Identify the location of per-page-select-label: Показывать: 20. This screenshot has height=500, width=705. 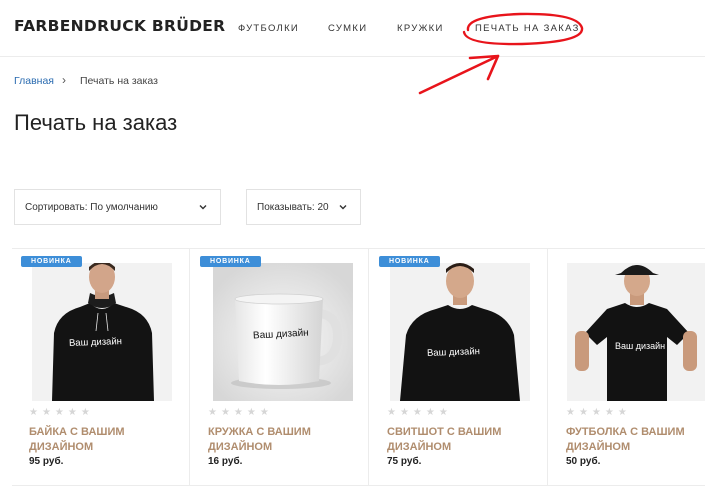
(293, 207).